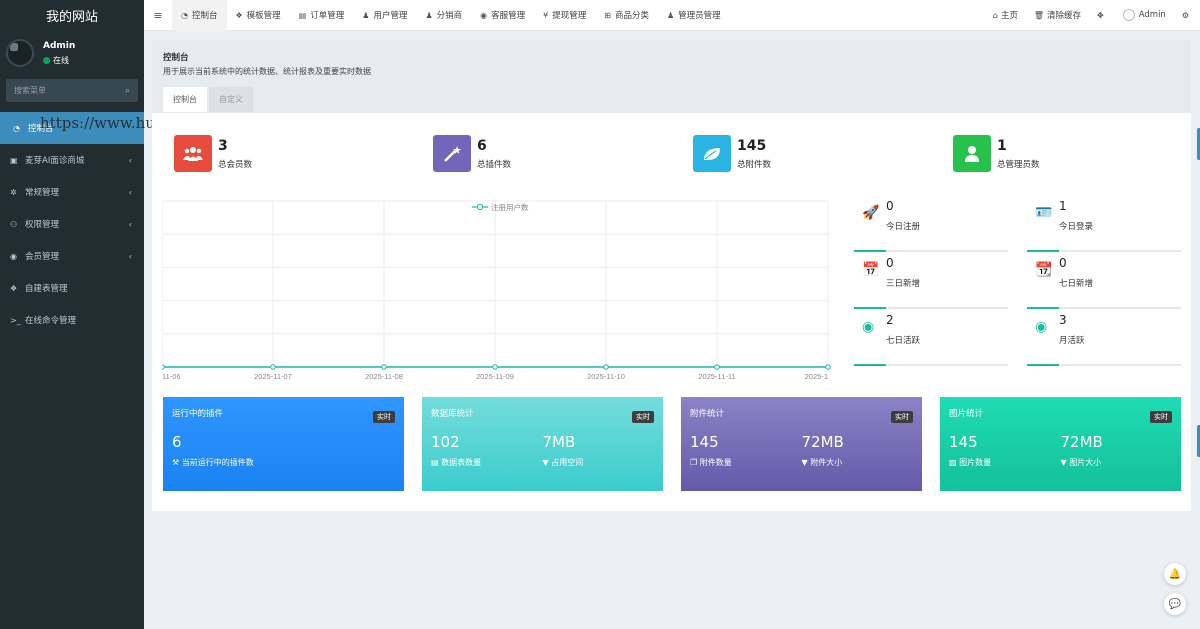 The image size is (1200, 629). Describe the element at coordinates (72, 224) in the screenshot. I see `sidebar-item-auth: ⚇ 权限管理 ‹` at that location.